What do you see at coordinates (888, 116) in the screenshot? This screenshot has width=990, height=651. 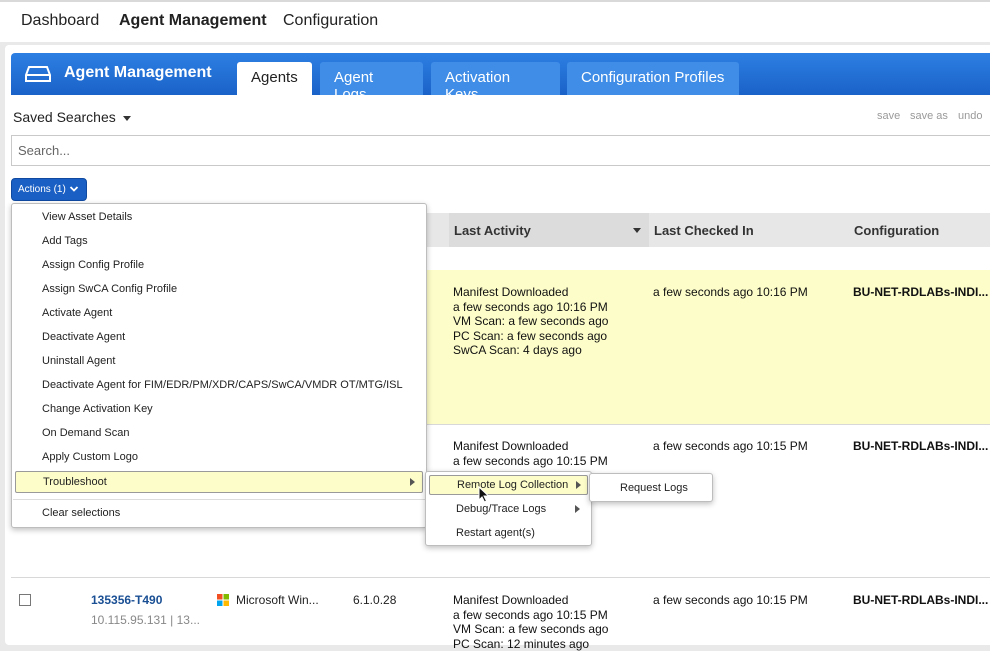 I see `save-link: save` at bounding box center [888, 116].